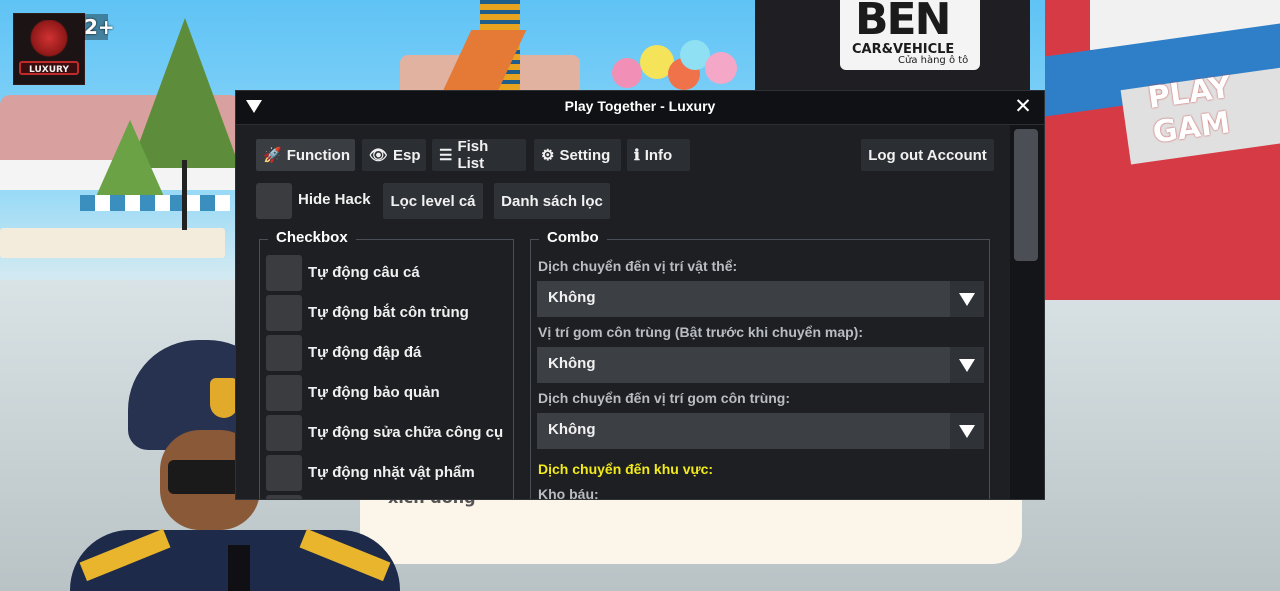  Describe the element at coordinates (1023, 106) in the screenshot. I see `close-icon: ✕` at that location.